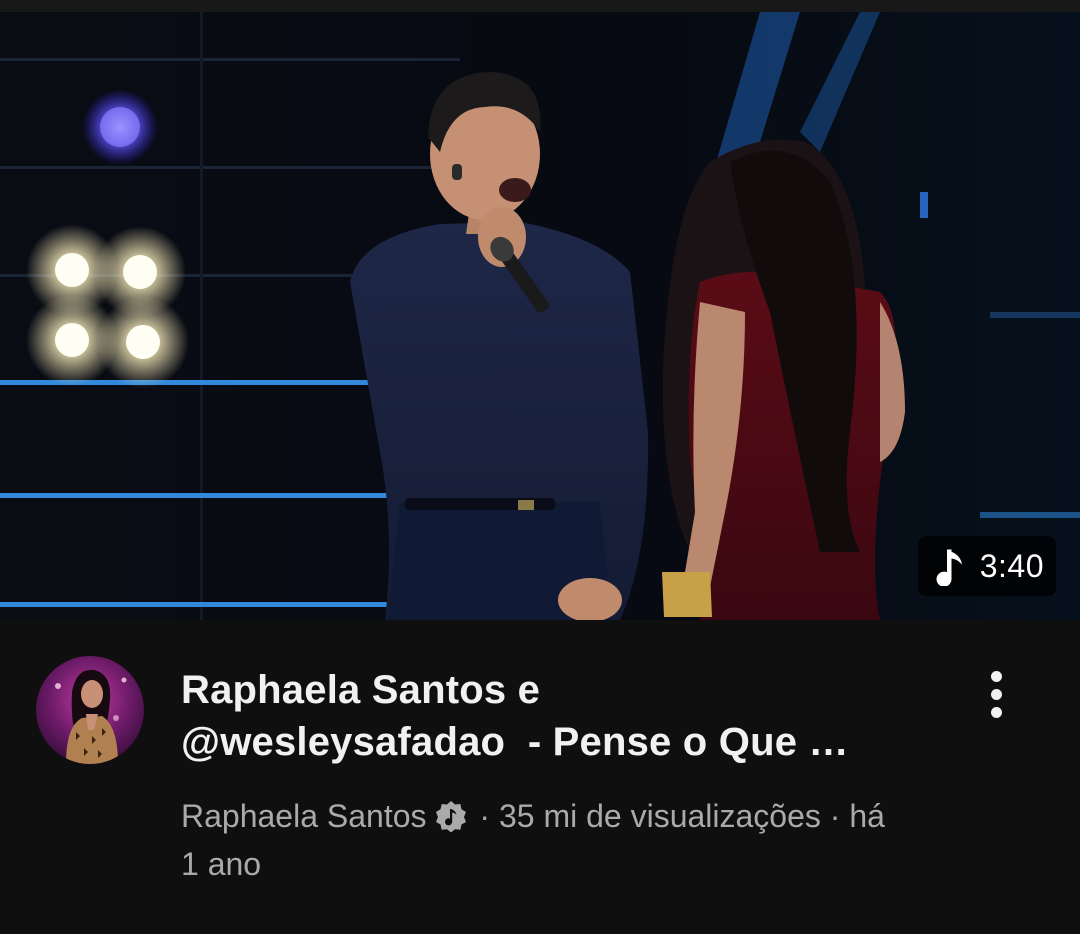 Image resolution: width=1080 pixels, height=934 pixels. Describe the element at coordinates (90, 710) in the screenshot. I see `channel-avatar` at that location.